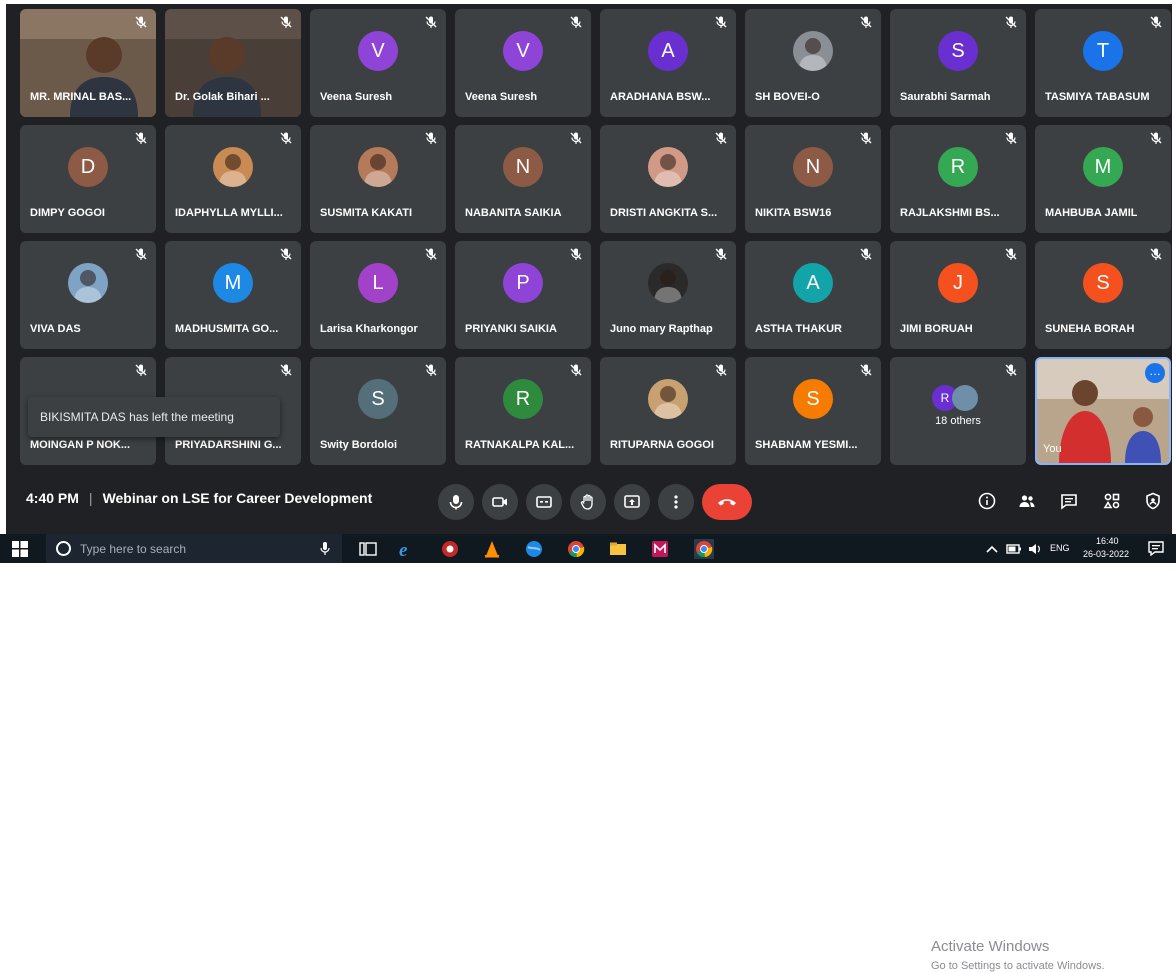 This screenshot has width=1176, height=972. I want to click on participant-tile: N NABANITA SAIKIA, so click(523, 179).